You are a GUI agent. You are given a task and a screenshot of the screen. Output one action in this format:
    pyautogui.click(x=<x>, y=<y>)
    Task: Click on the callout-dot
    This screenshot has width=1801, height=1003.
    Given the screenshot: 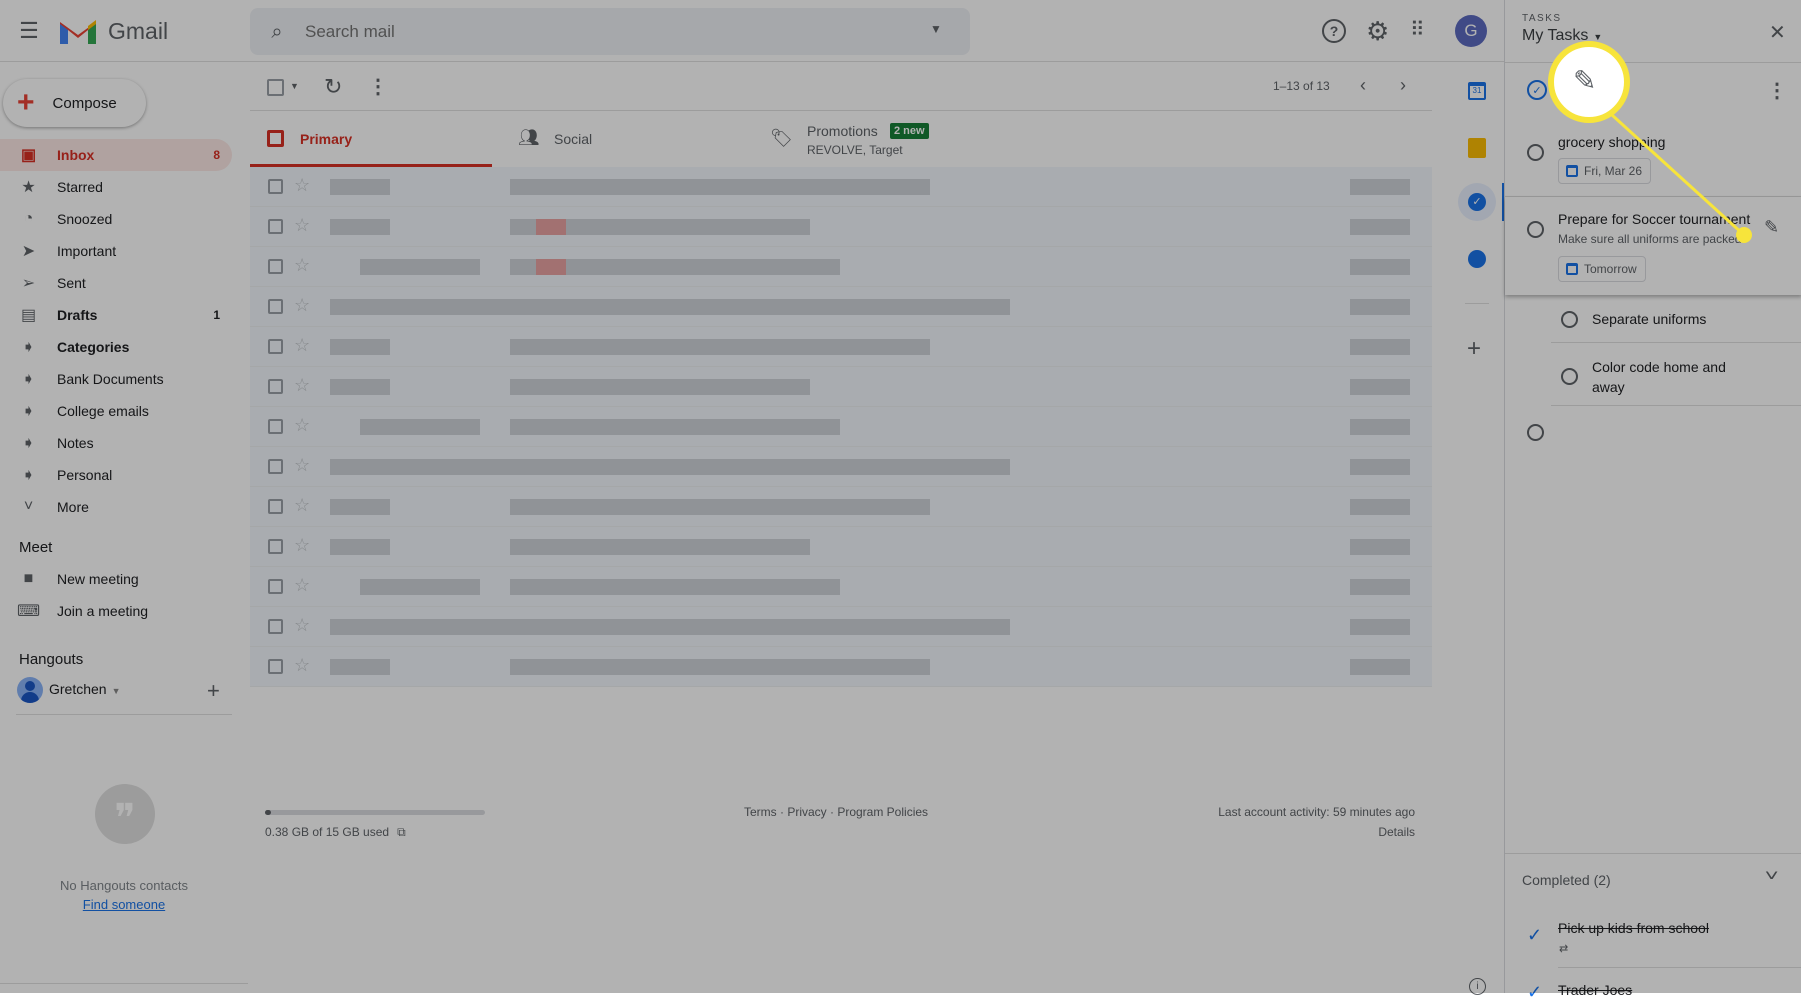 What is the action you would take?
    pyautogui.click(x=1744, y=235)
    